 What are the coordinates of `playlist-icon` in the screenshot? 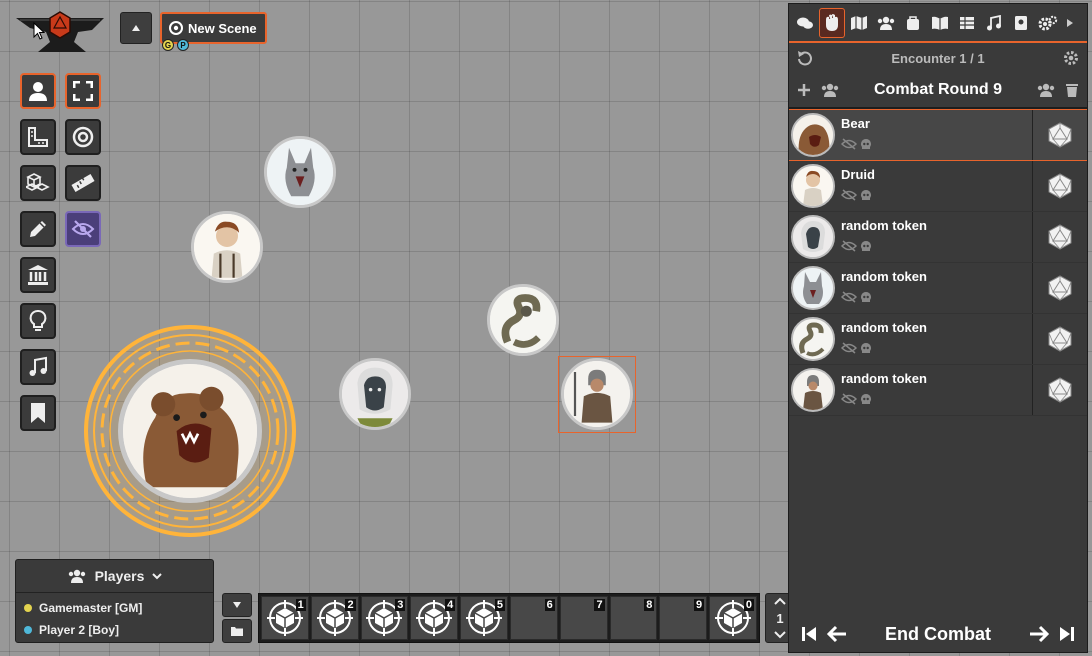 It's located at (994, 22).